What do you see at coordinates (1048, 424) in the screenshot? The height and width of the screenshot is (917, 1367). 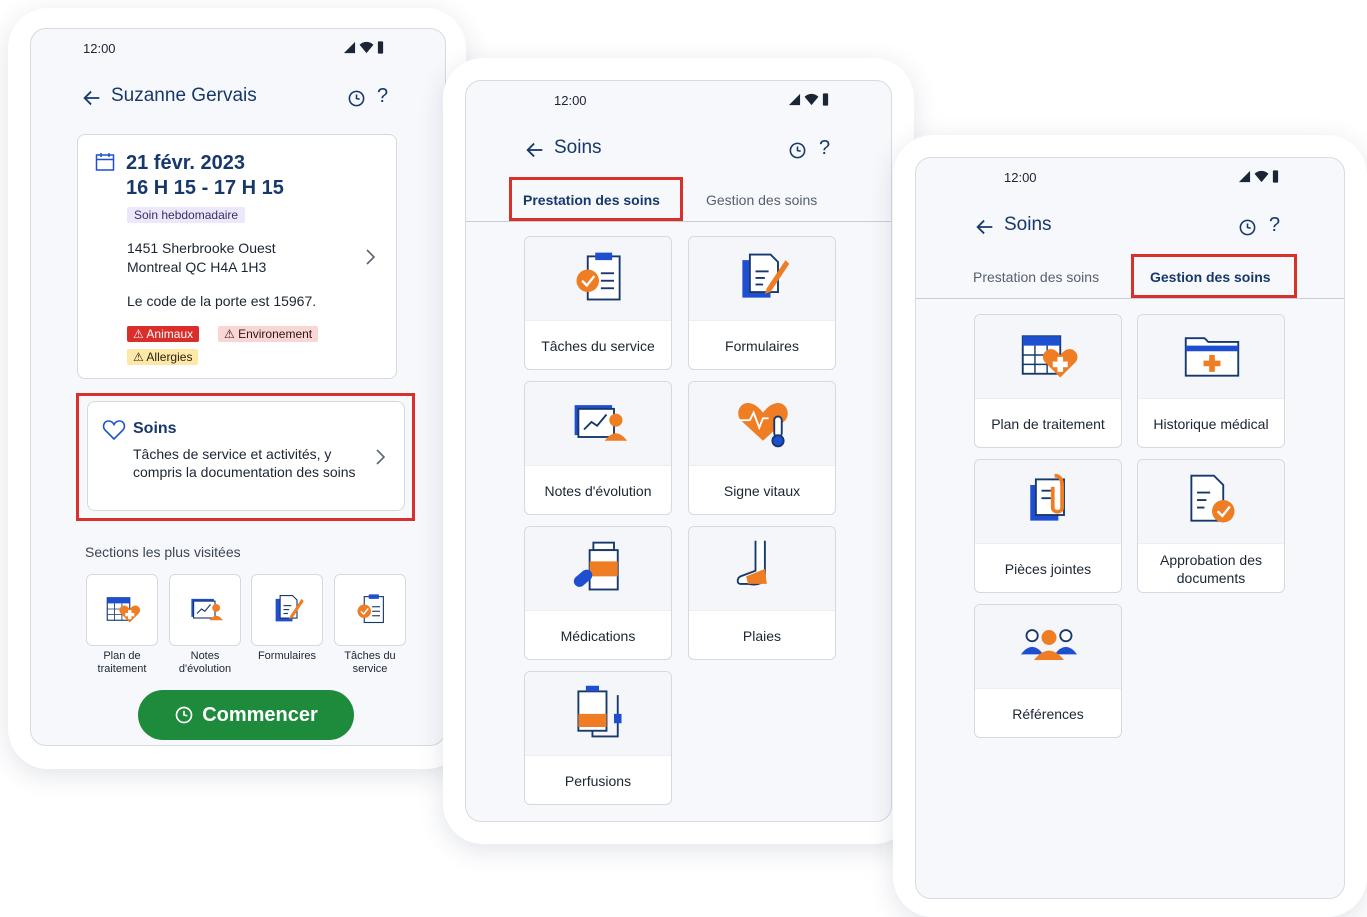 I see `tile-label: Plan de traitement` at bounding box center [1048, 424].